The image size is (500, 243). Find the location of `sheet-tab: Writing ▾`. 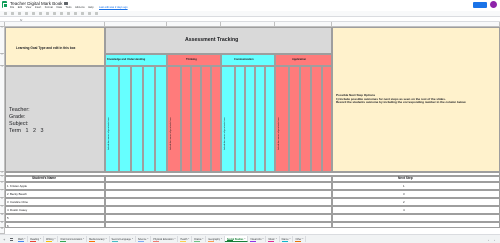

sheet-tab: Writing ▾ is located at coordinates (51, 239).